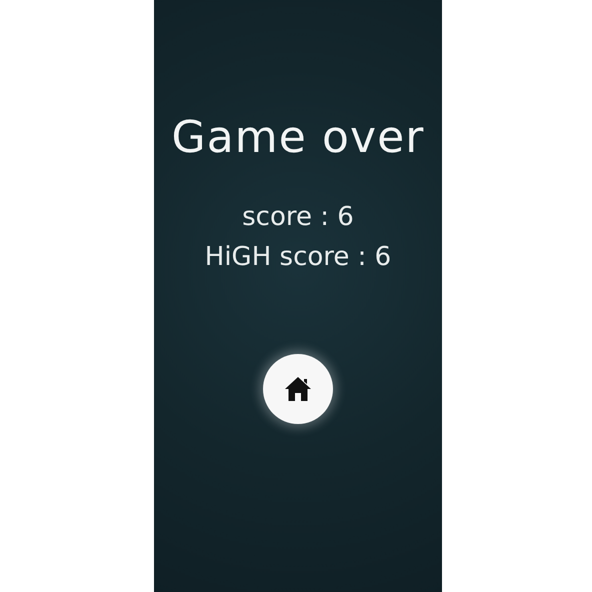 The image size is (592, 592). I want to click on home-button, so click(298, 389).